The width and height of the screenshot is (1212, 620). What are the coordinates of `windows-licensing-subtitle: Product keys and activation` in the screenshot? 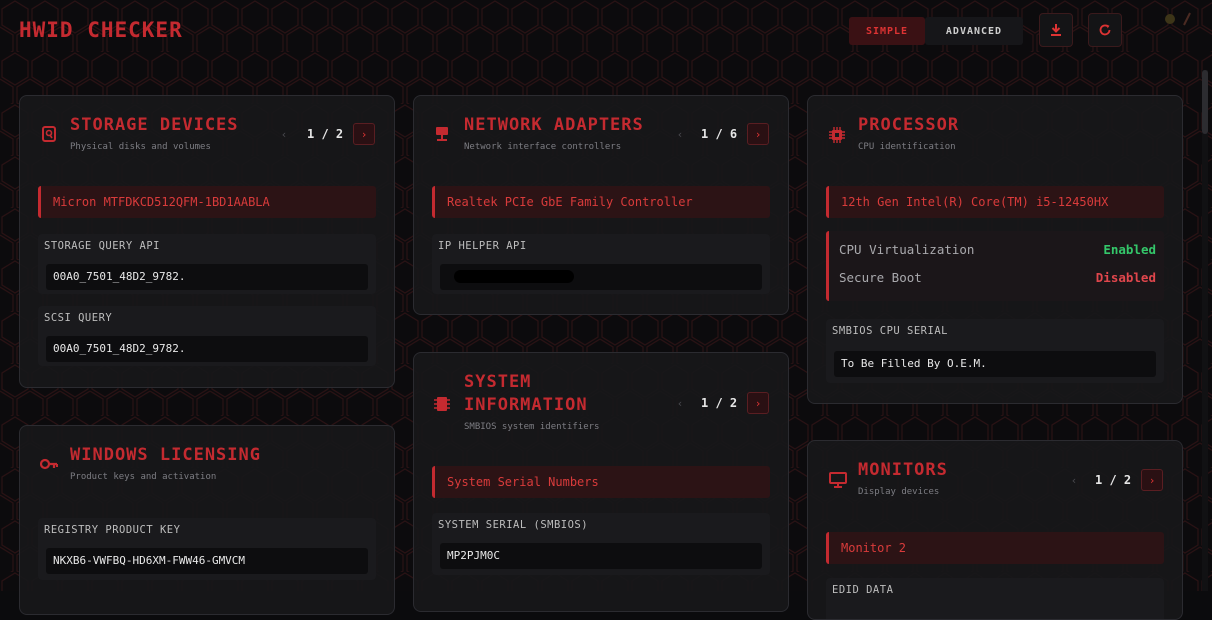 It's located at (143, 477).